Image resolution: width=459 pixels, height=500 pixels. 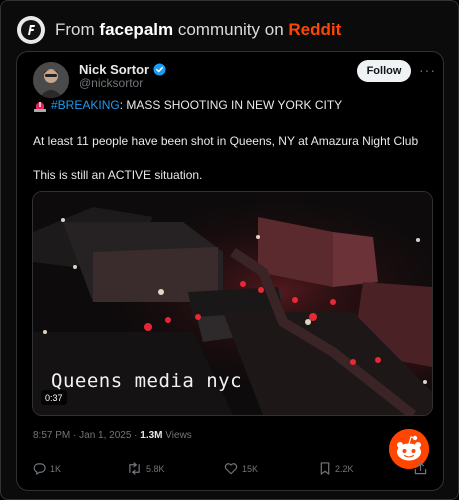 I want to click on views-label: Views, so click(x=177, y=435).